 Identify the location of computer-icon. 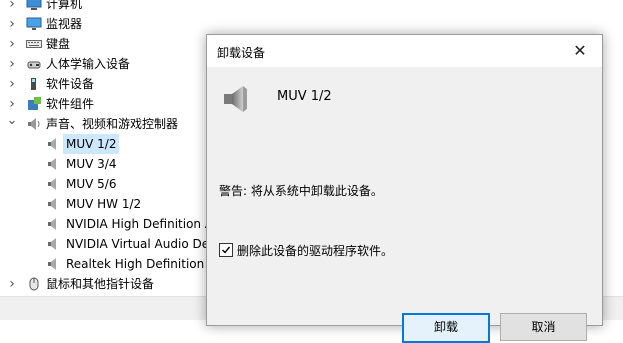
(34, 5).